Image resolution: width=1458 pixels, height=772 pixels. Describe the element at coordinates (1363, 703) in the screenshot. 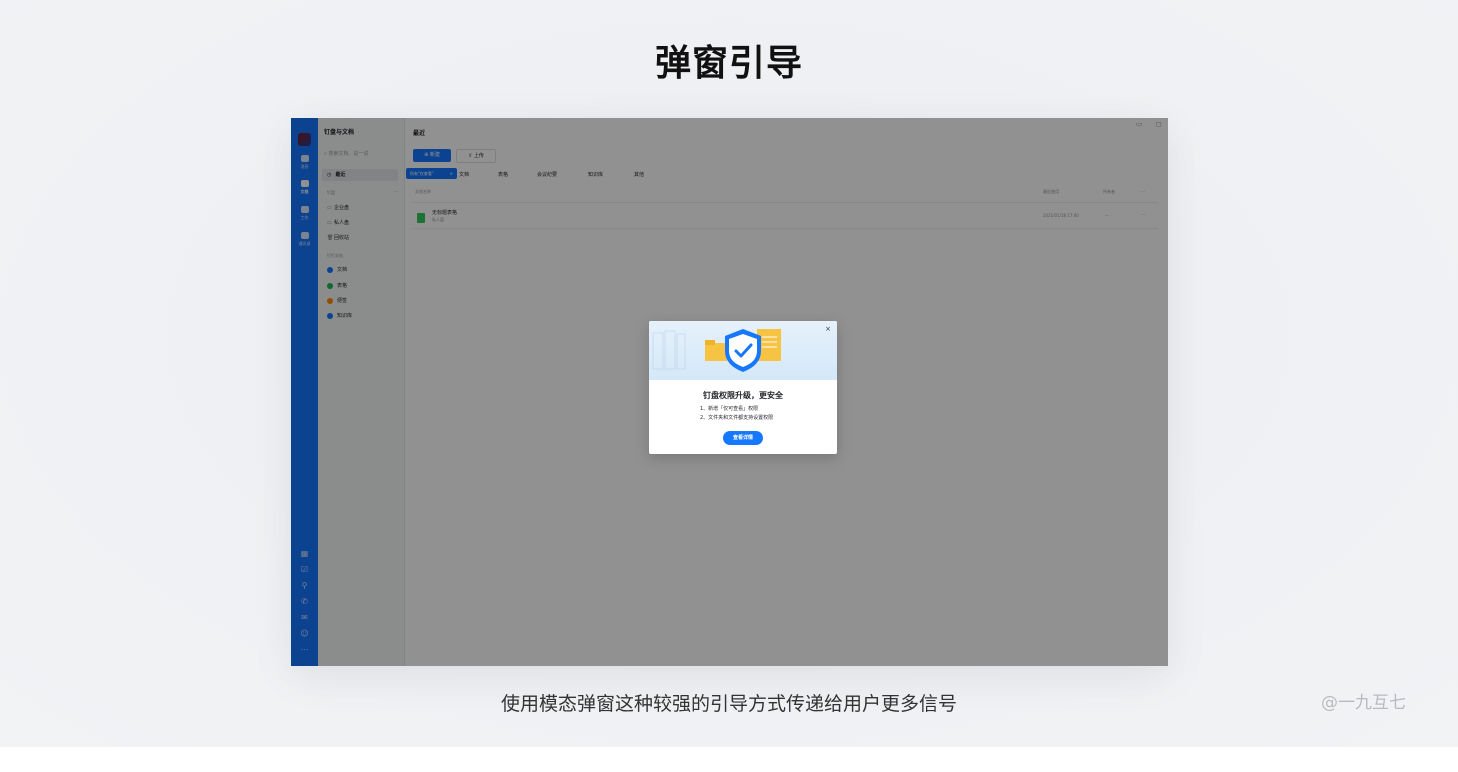

I see `watermark: @一九互七` at that location.